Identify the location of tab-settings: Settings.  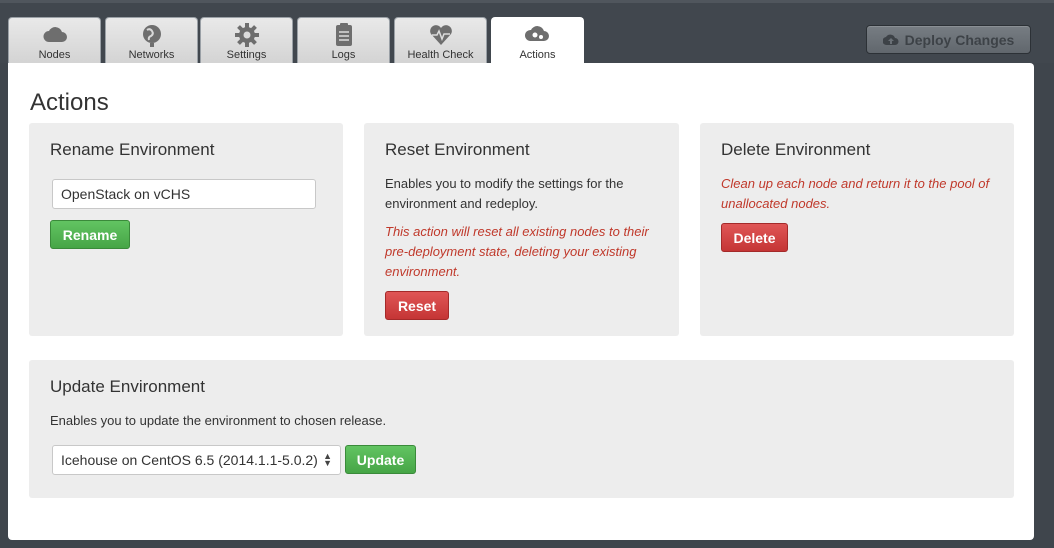
(246, 41).